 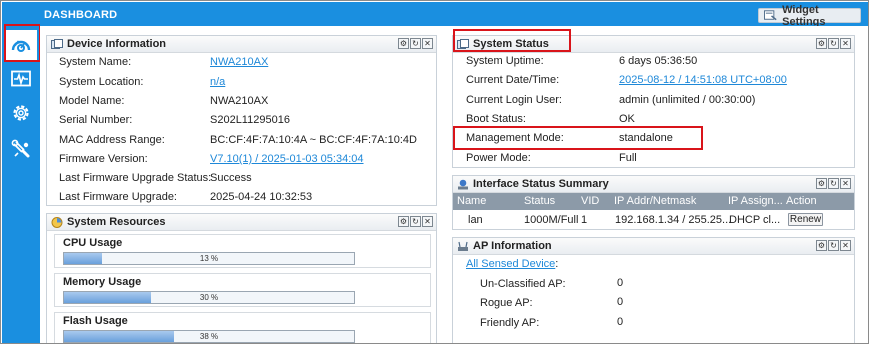 What do you see at coordinates (102, 282) in the screenshot?
I see `memory-usage-label: Memory Usage` at bounding box center [102, 282].